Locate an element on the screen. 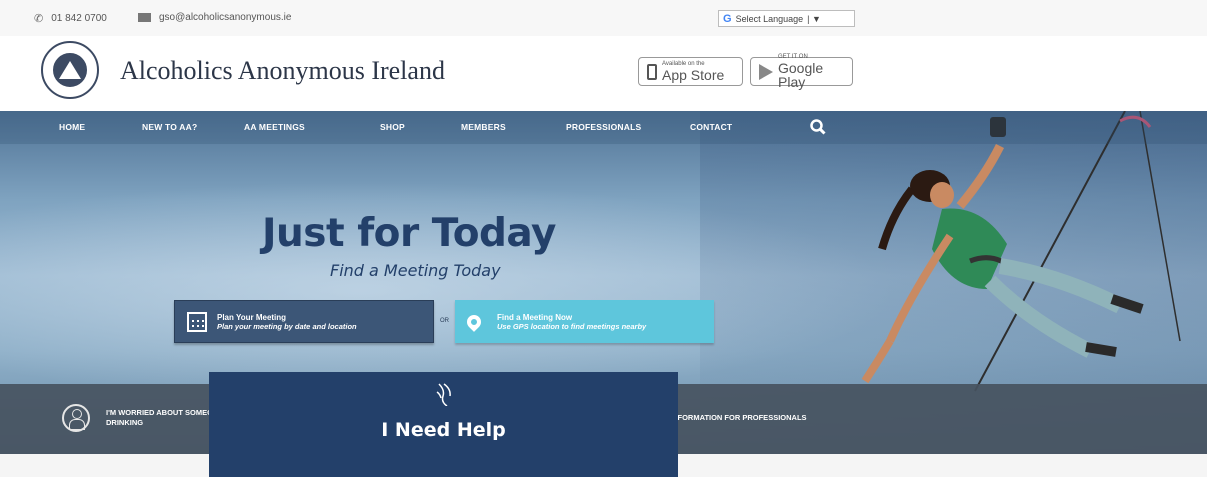 This screenshot has height=477, width=1207. find-meeting-title: Find a Meeting Now is located at coordinates (535, 317).